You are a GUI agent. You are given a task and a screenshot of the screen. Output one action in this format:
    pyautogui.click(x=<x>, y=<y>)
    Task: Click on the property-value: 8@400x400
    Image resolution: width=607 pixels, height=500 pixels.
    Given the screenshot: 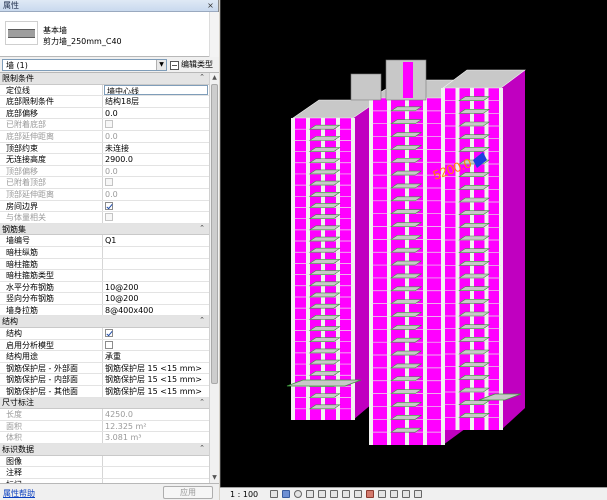 What is the action you would take?
    pyautogui.click(x=156, y=310)
    